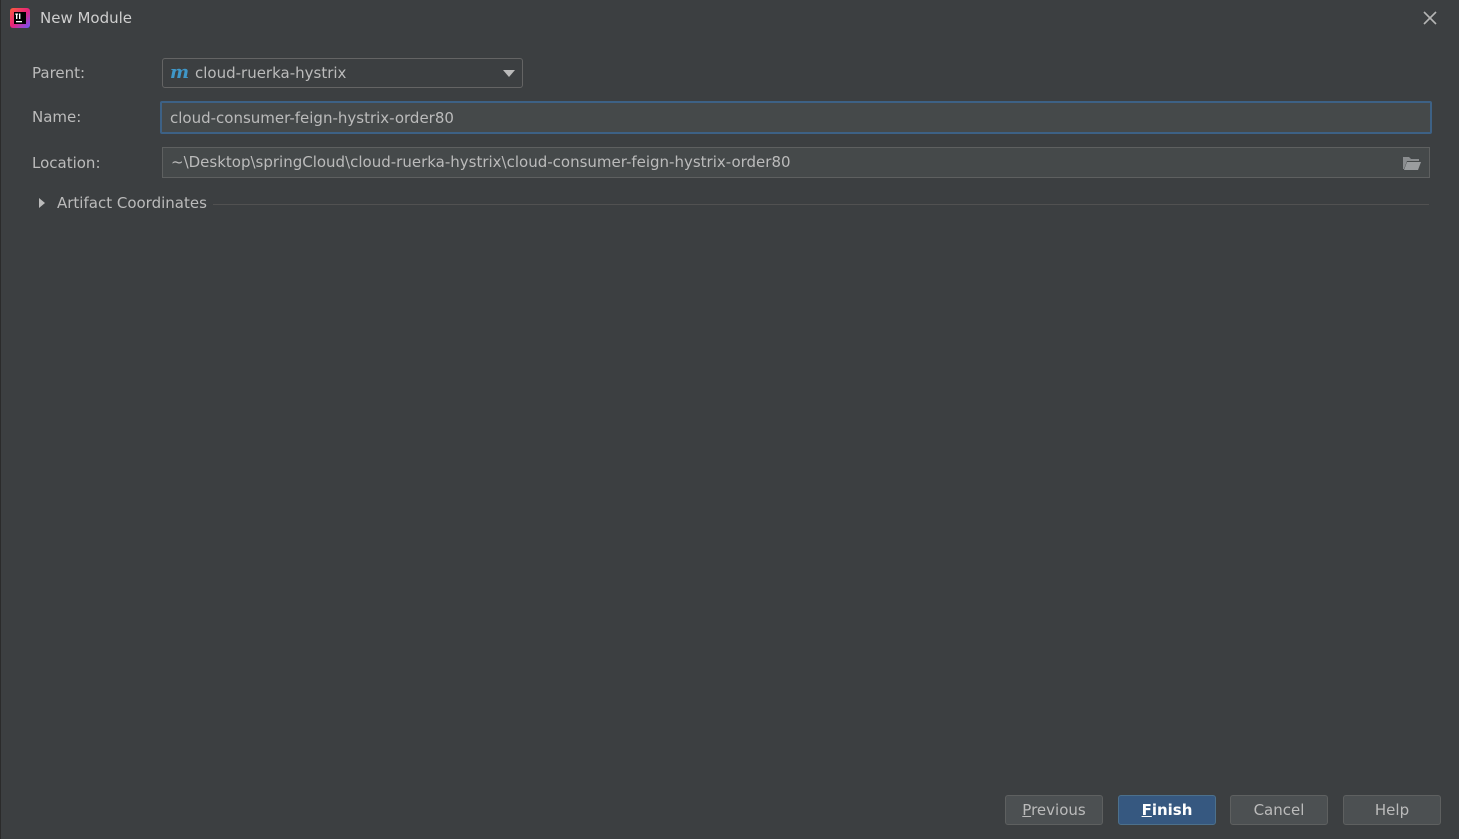  I want to click on parent-dropdown: m cloud-ruerka-hystrix, so click(342, 73).